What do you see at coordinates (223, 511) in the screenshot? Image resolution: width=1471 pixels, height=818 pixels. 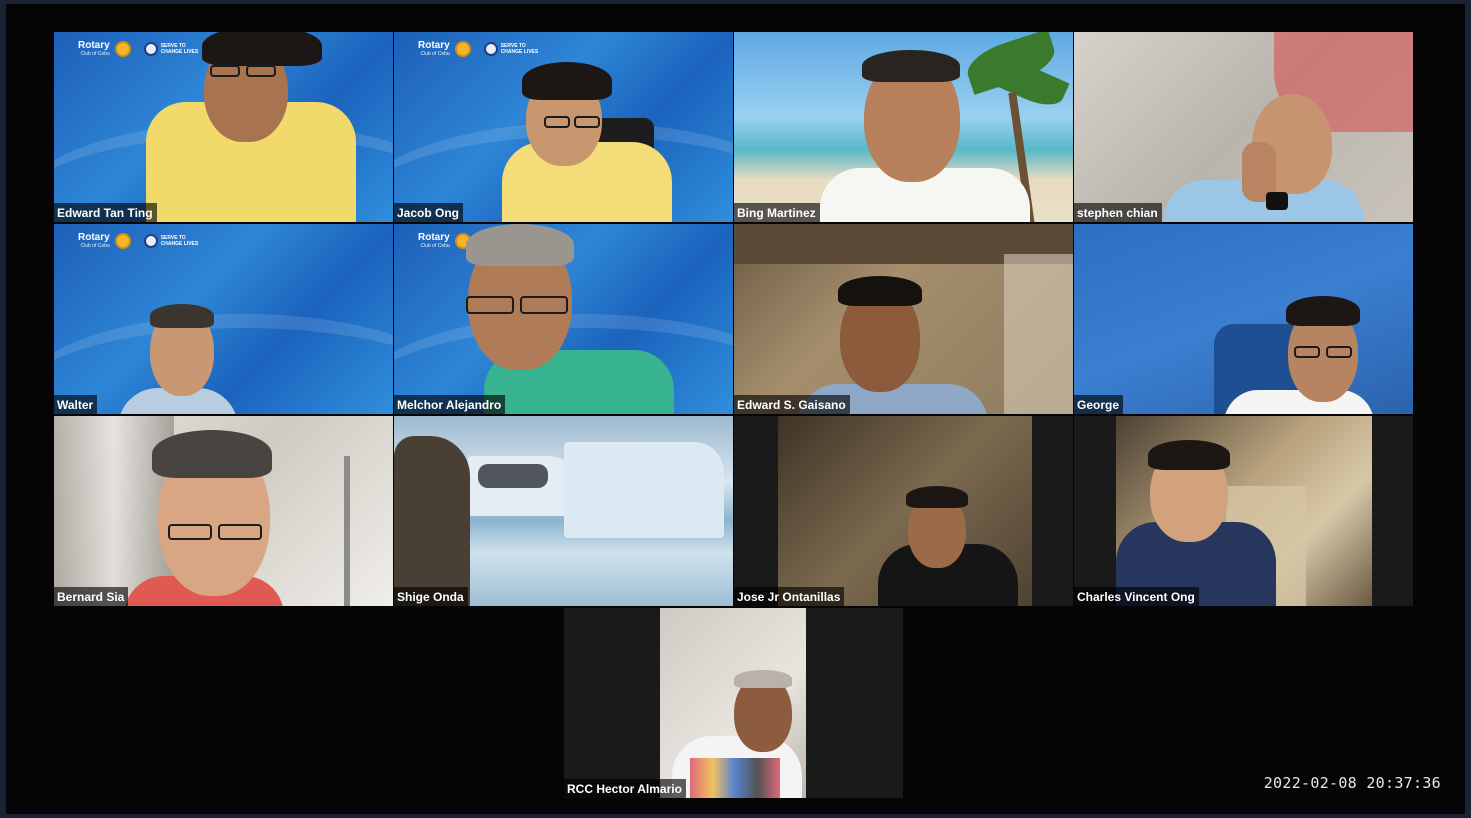 I see `video-tile-bernard-sia: Bernard Sia` at bounding box center [223, 511].